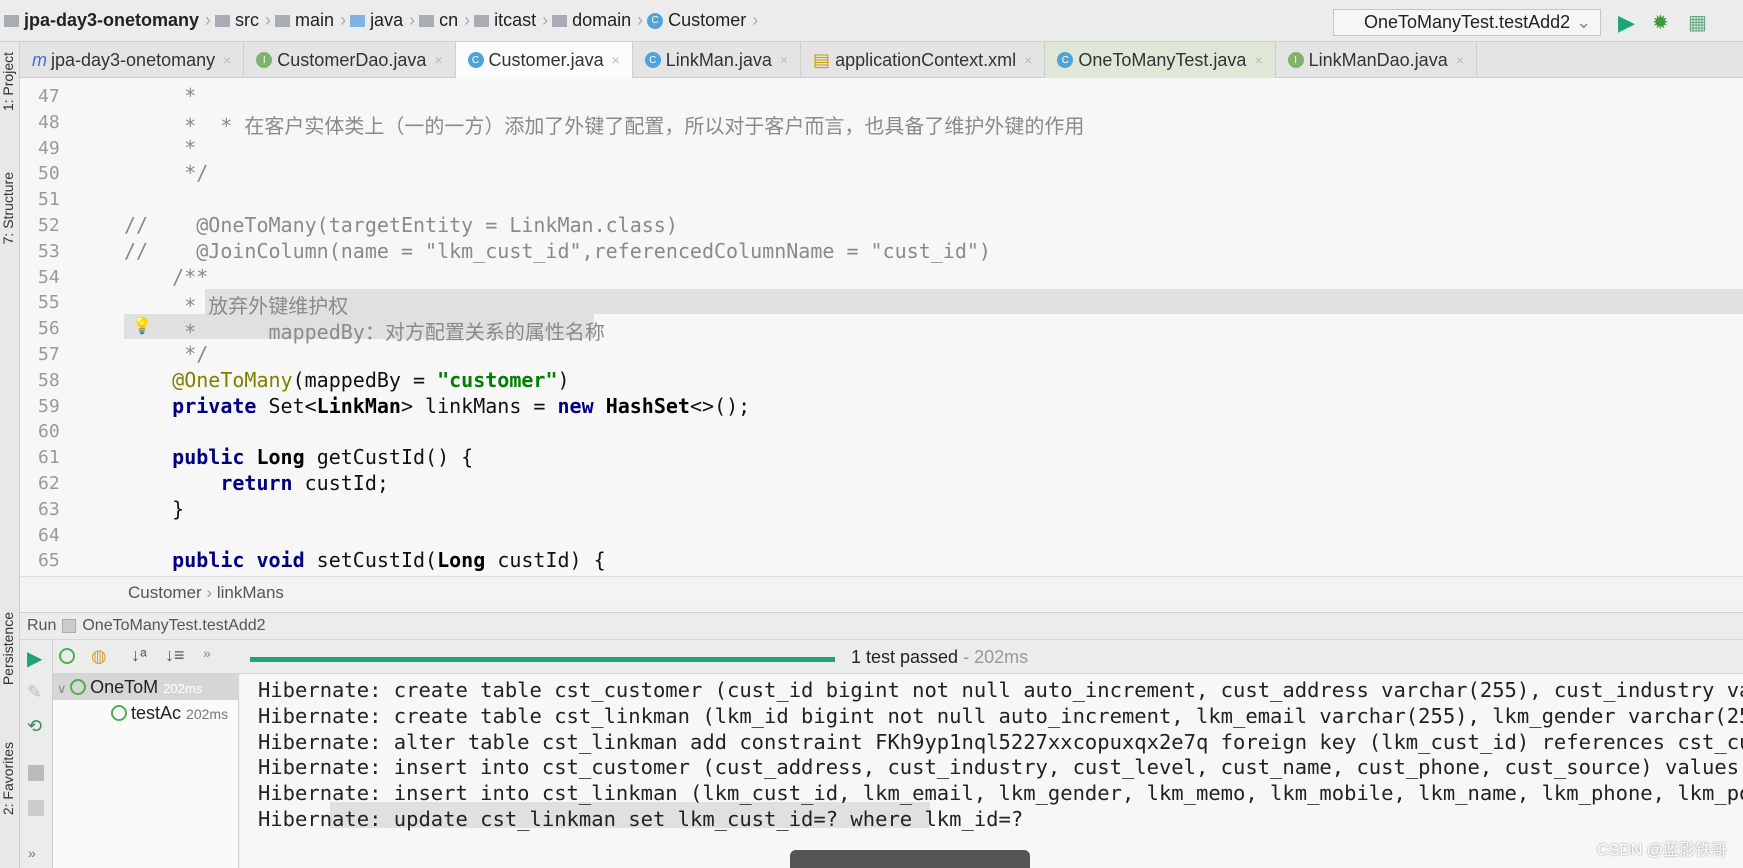 This screenshot has height=868, width=1743. Describe the element at coordinates (154, 508) in the screenshot. I see `code-line: }` at that location.